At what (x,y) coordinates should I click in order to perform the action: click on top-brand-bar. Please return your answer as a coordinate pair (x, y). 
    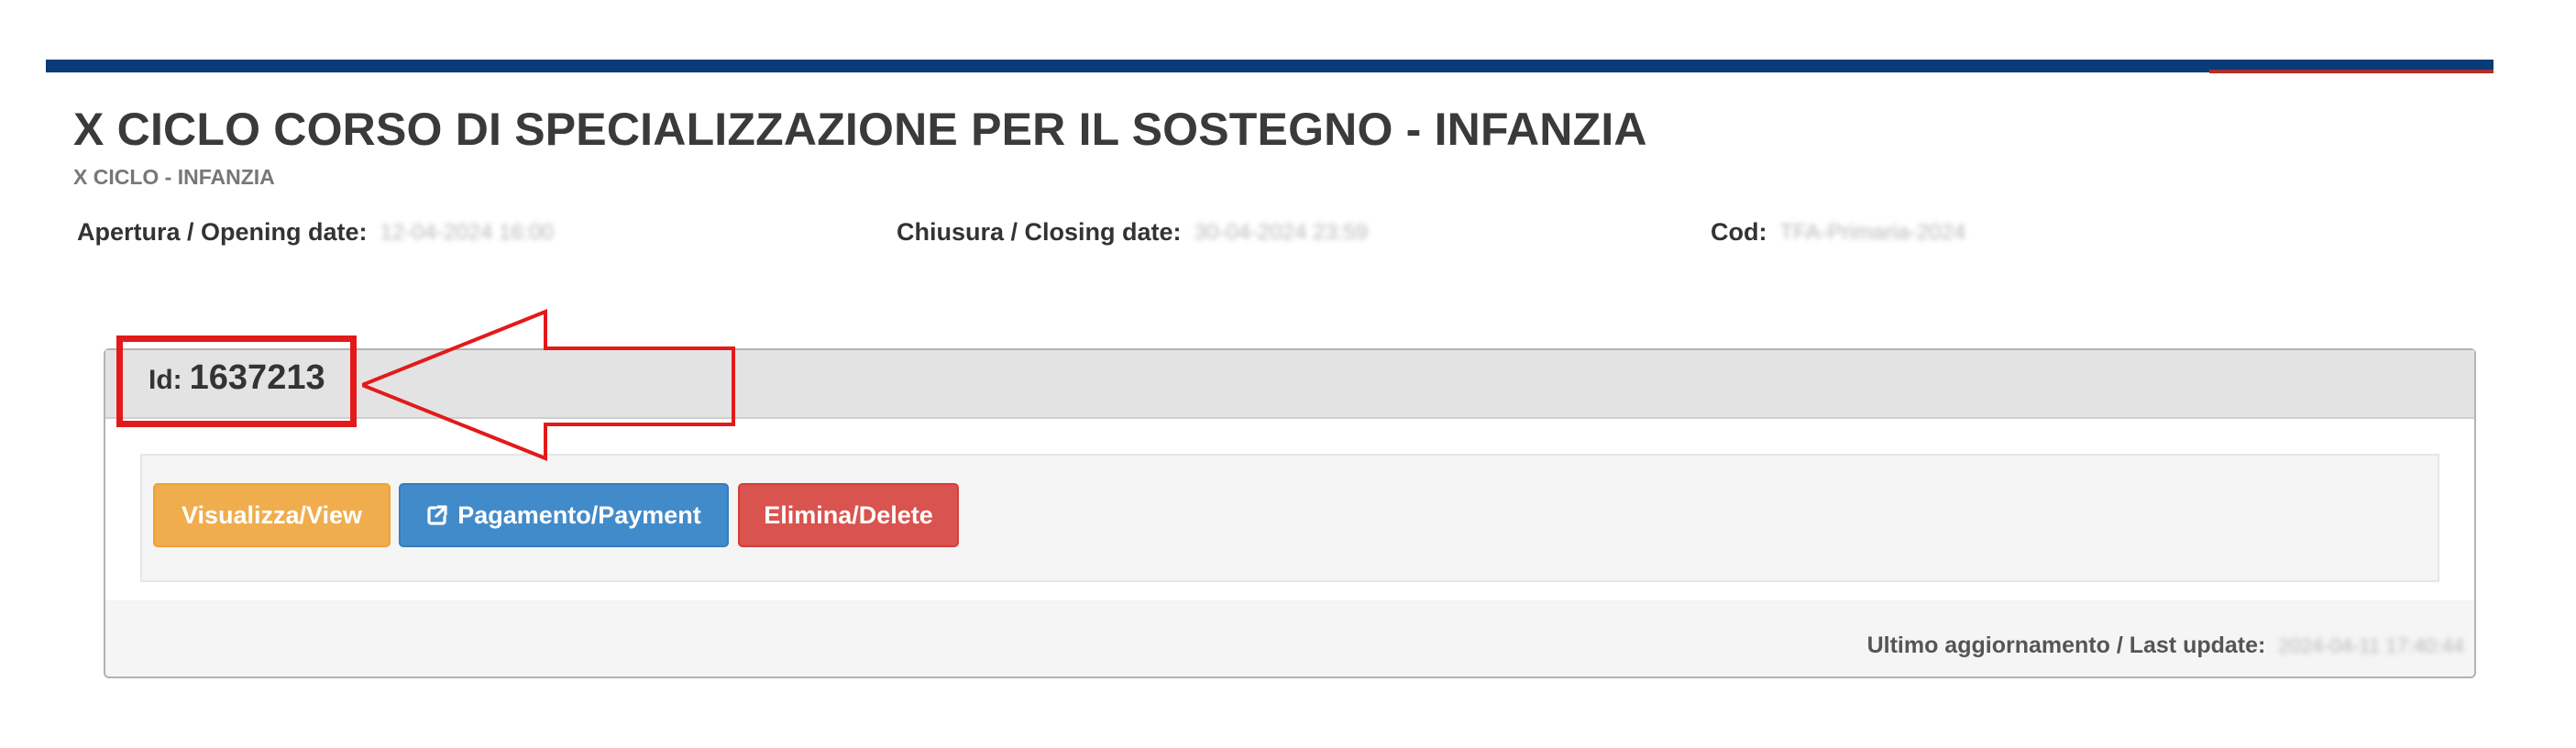
    Looking at the image, I should click on (1269, 66).